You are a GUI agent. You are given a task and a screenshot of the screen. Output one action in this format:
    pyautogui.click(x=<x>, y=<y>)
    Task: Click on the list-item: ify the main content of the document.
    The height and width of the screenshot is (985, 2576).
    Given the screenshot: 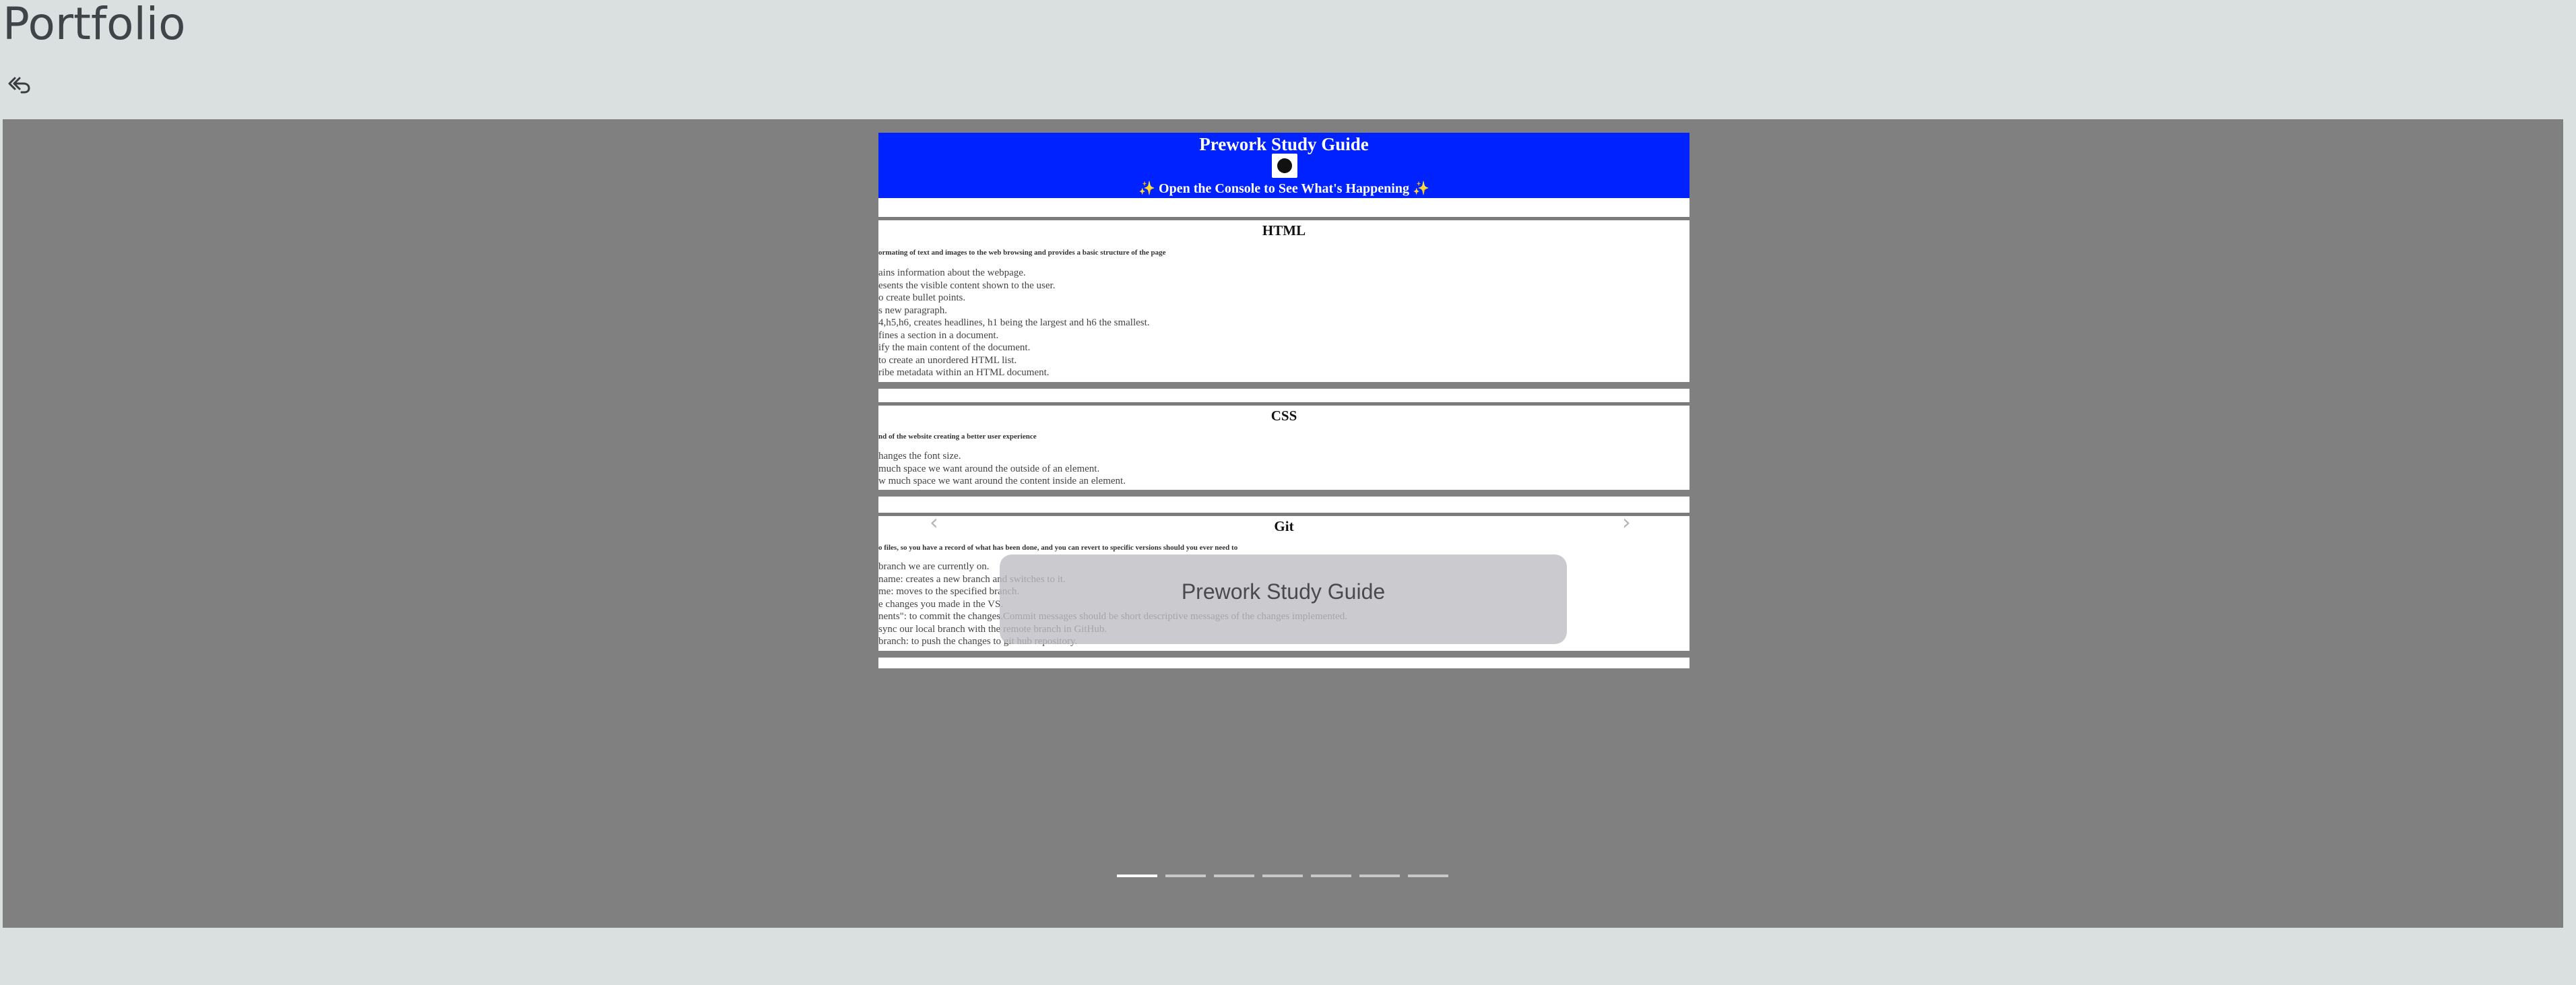 What is the action you would take?
    pyautogui.click(x=955, y=347)
    